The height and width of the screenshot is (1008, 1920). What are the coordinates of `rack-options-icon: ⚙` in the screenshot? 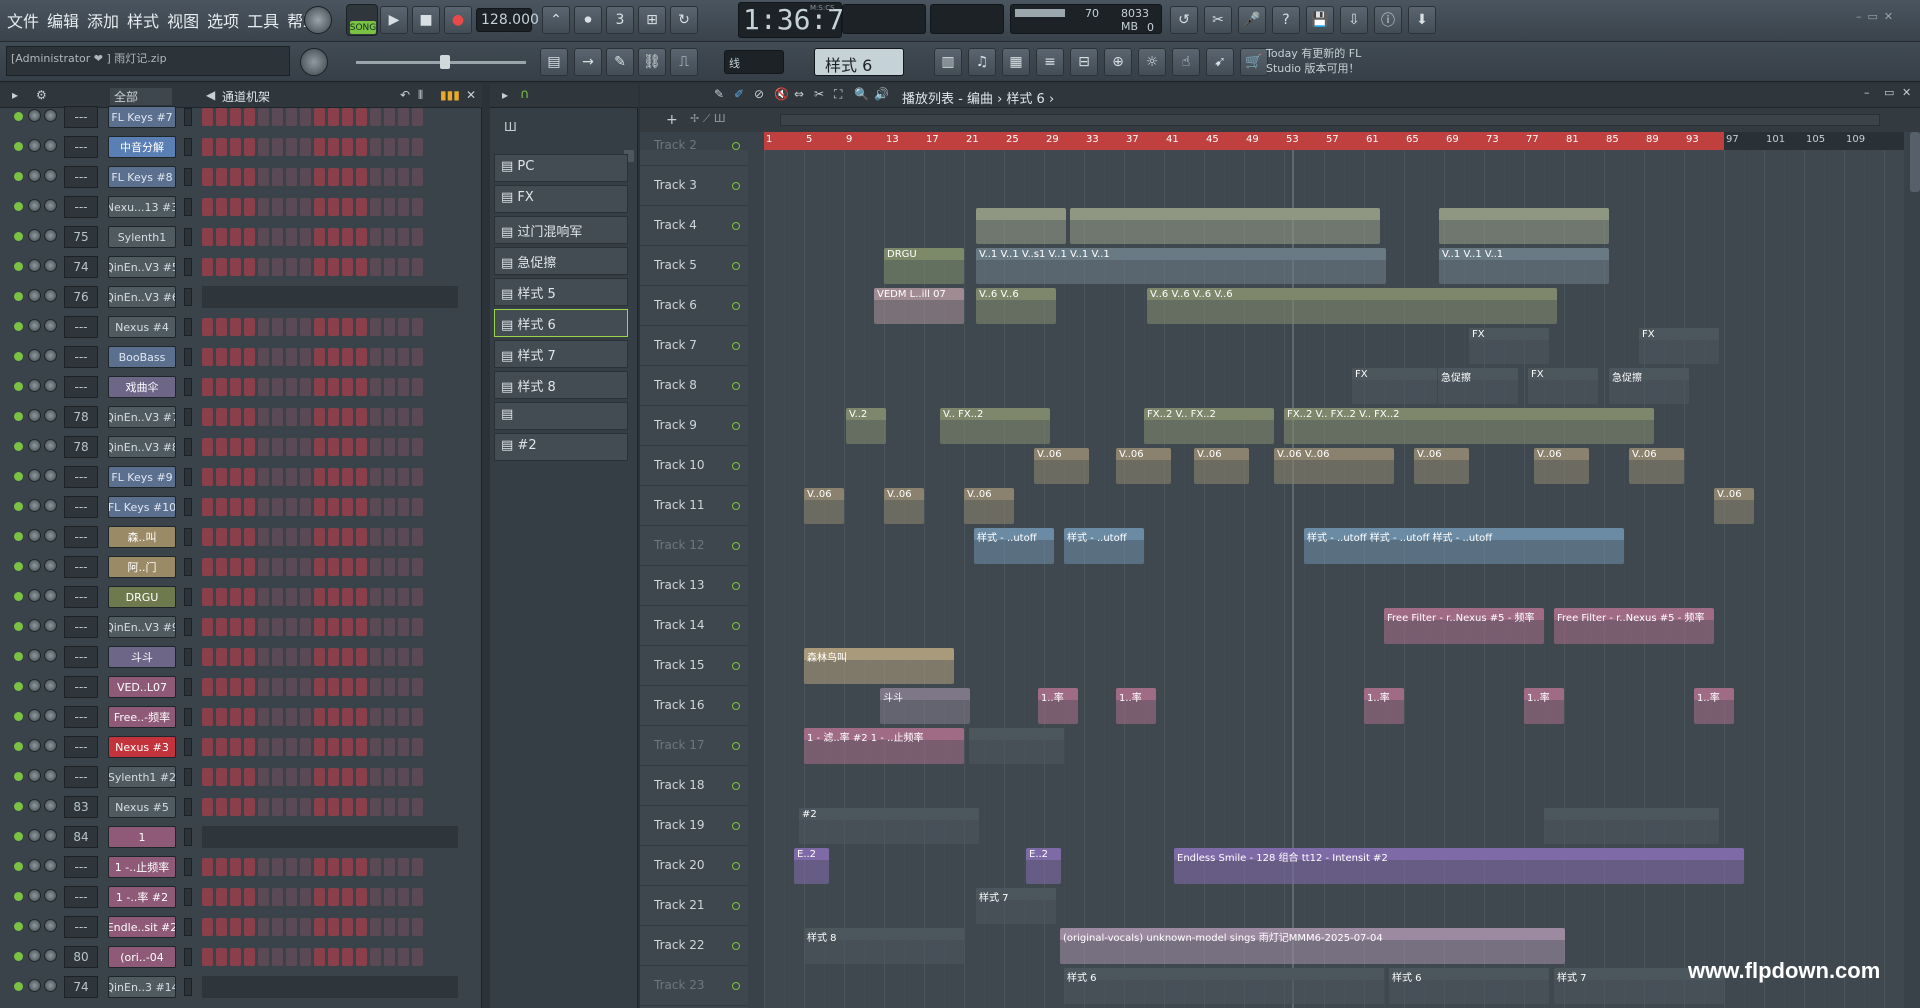 It's located at (41, 95).